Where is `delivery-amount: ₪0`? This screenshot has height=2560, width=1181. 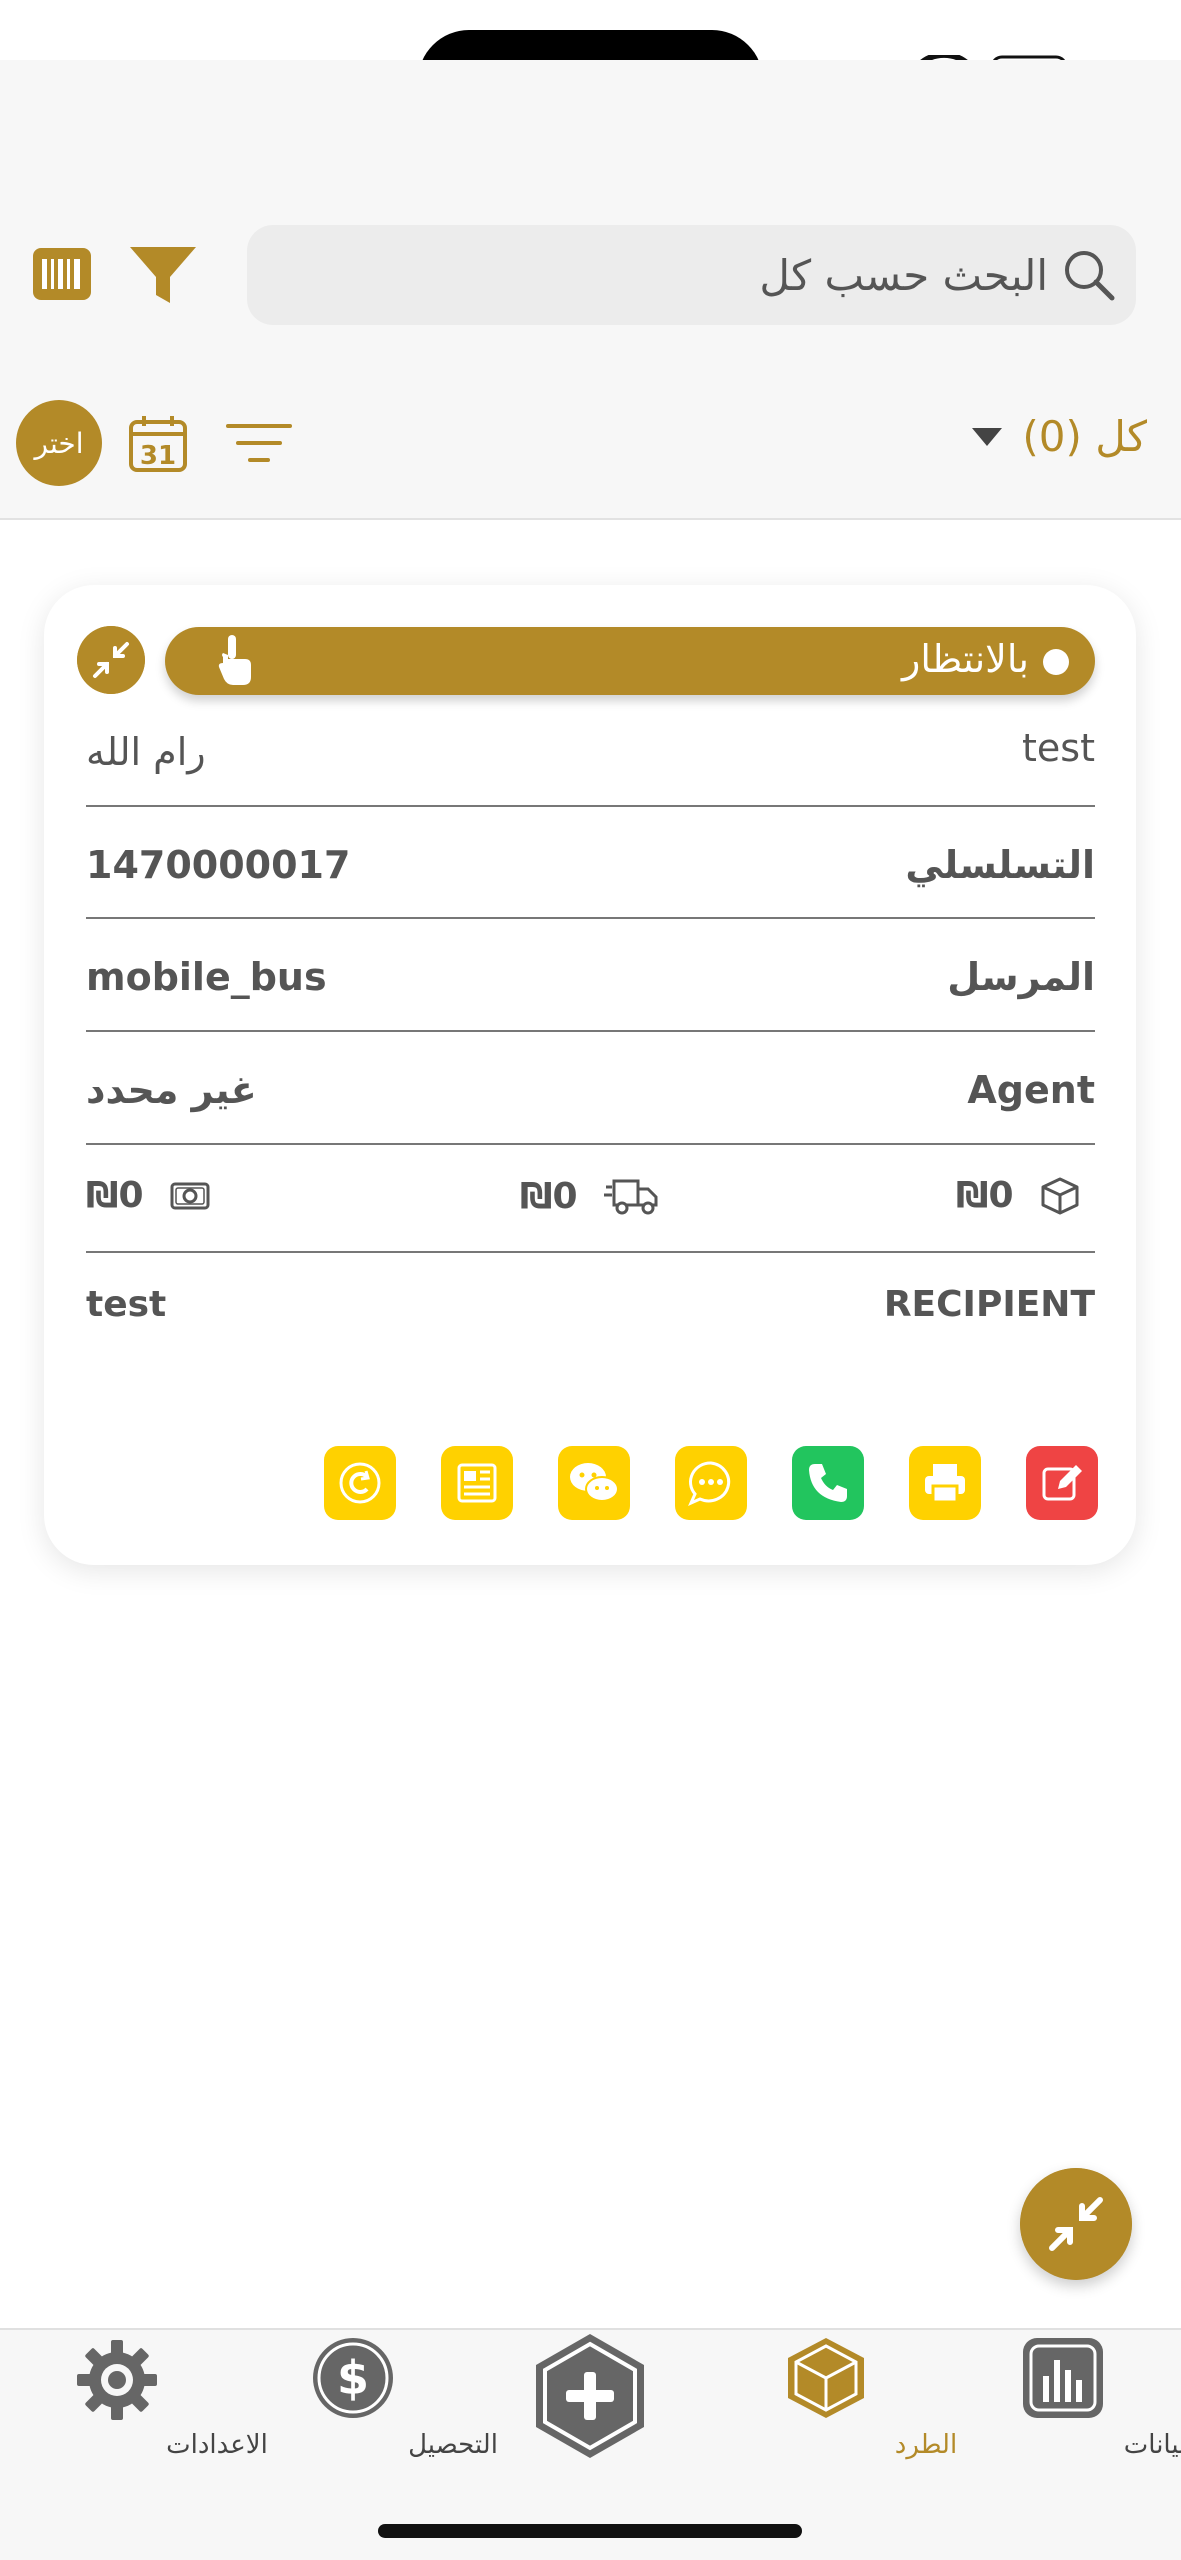 delivery-amount: ₪0 is located at coordinates (590, 1196).